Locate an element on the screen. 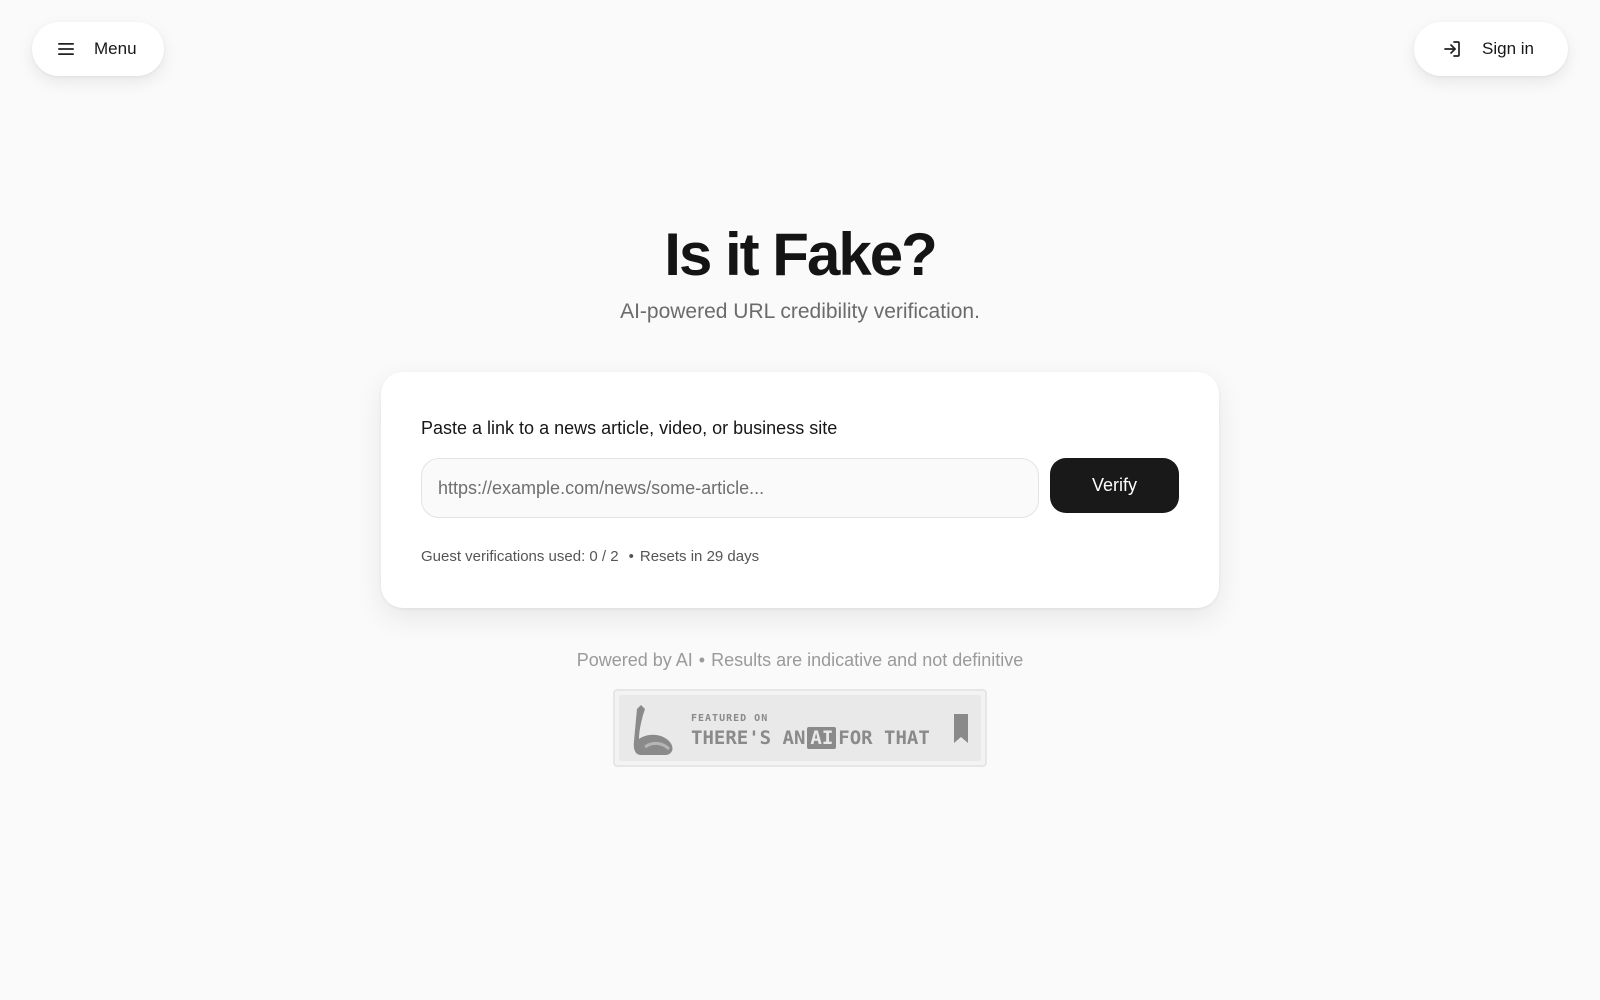  reset-text: Resets in 29 days is located at coordinates (699, 556).